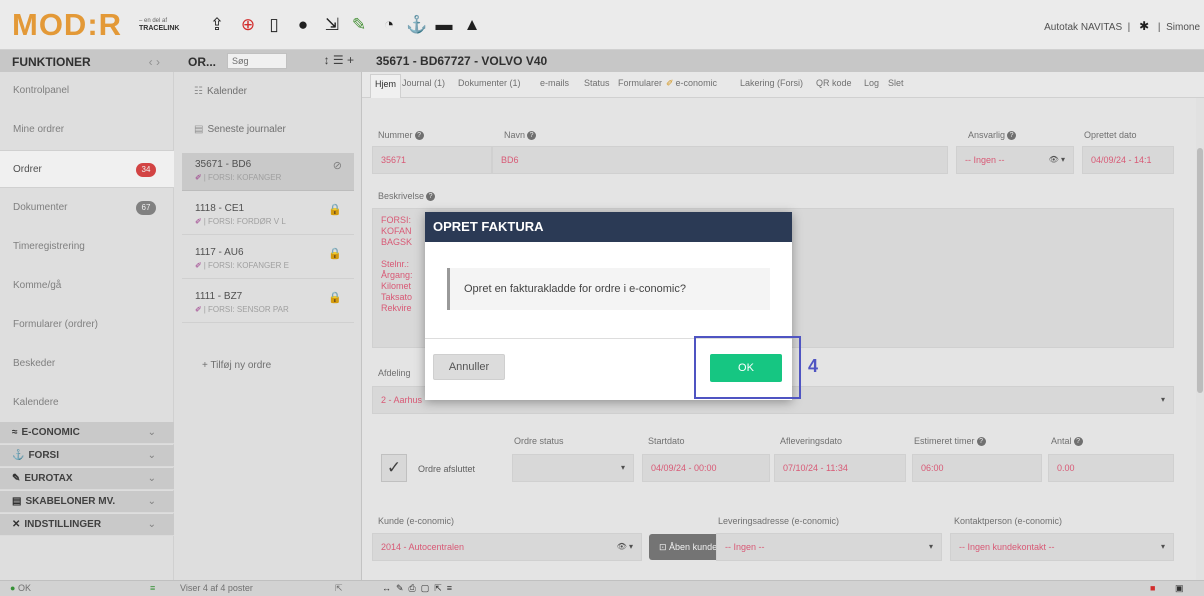  What do you see at coordinates (469, 367) in the screenshot?
I see `cancel-button: Annuller` at bounding box center [469, 367].